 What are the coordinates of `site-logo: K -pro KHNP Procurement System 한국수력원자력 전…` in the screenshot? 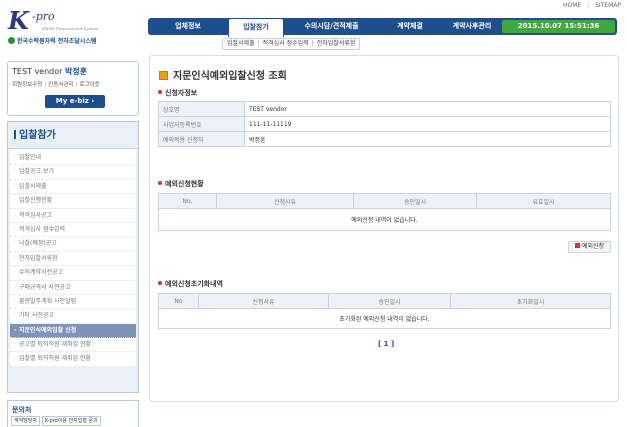 It's located at (73, 26).